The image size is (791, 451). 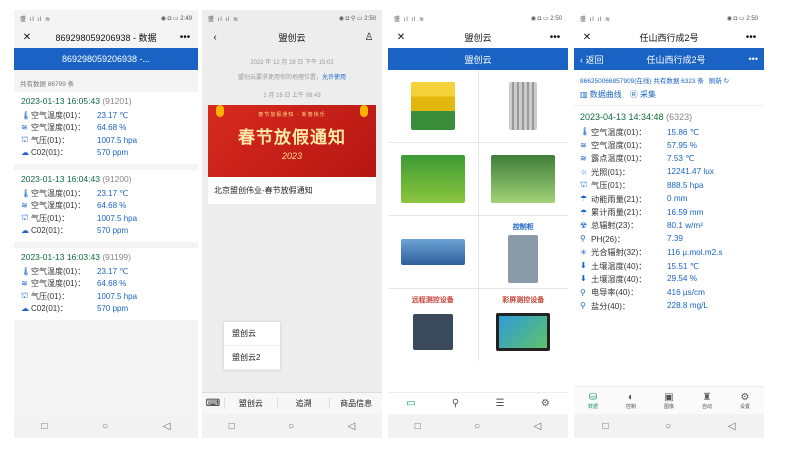 I want to click on tab-data-curve: ▥ 数据曲线, so click(x=601, y=94).